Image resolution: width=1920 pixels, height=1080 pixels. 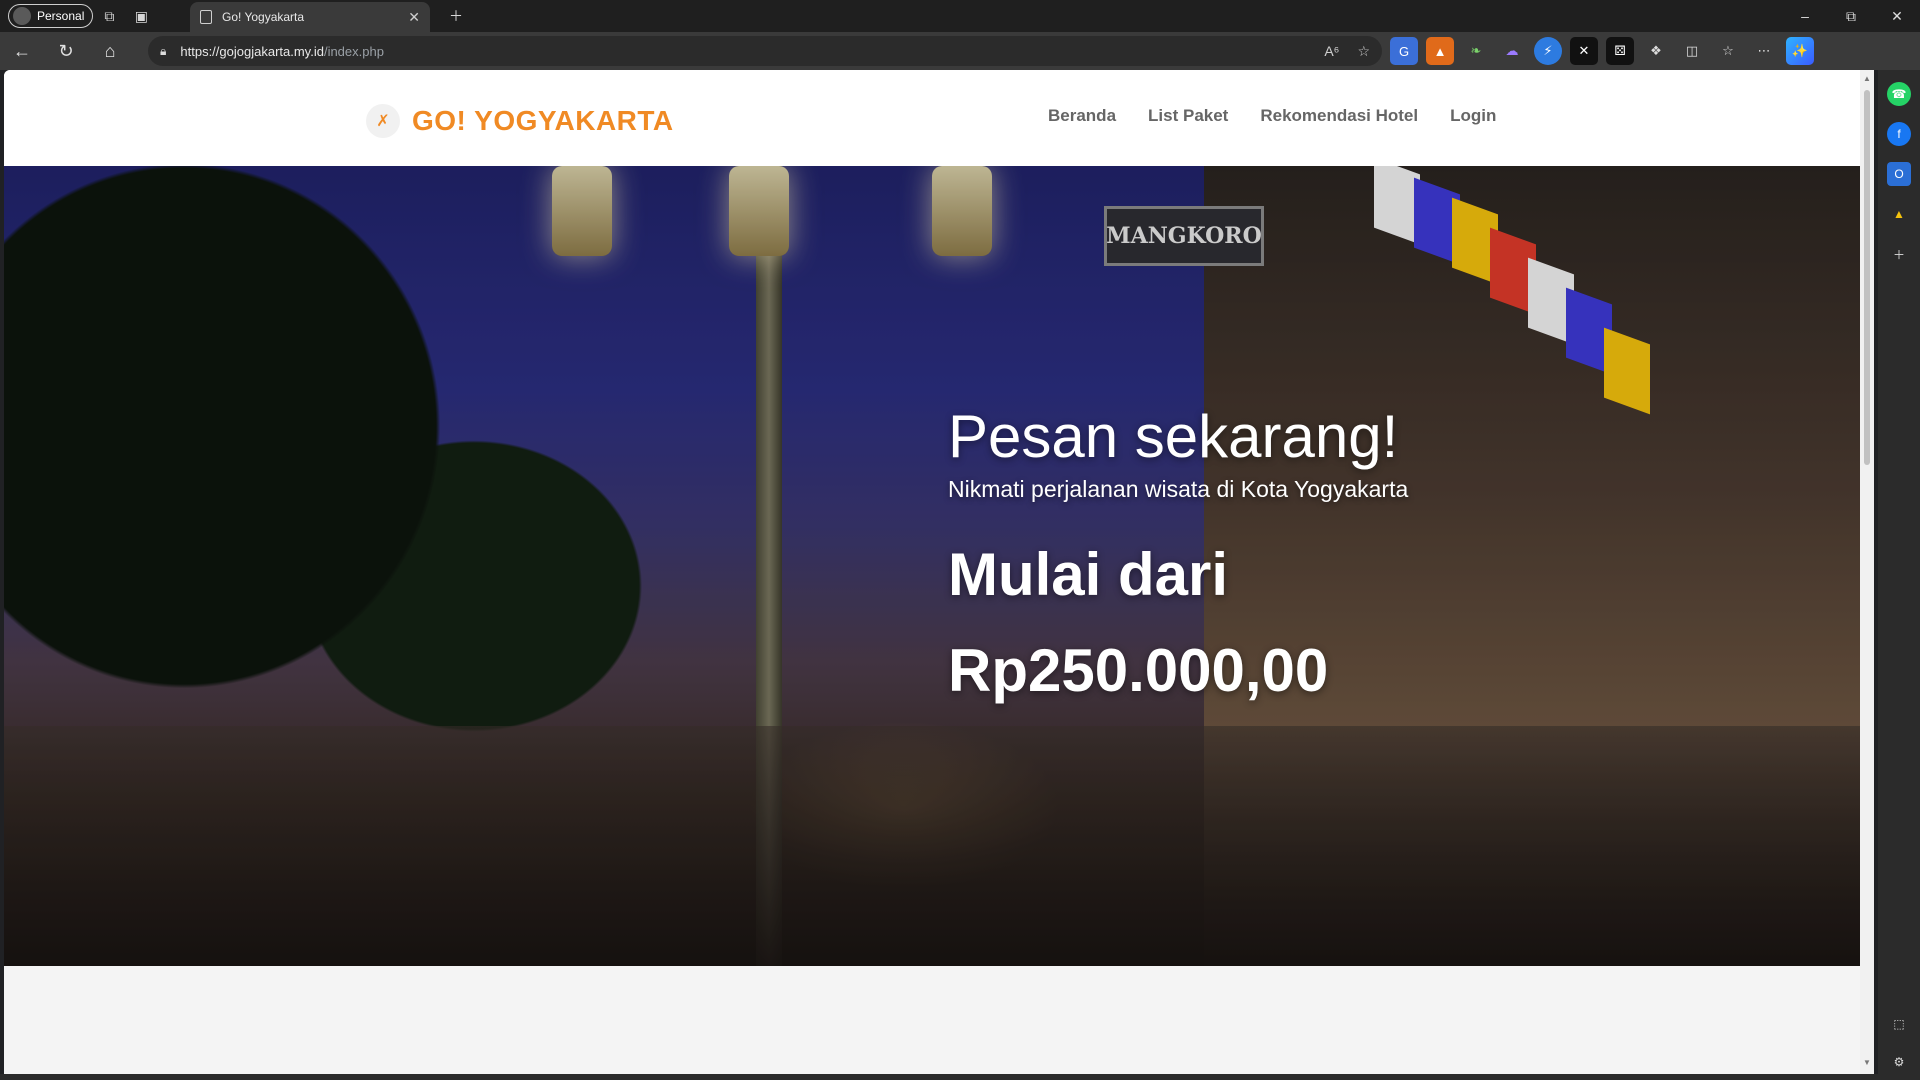 I want to click on profile-label: Personal, so click(x=61, y=16).